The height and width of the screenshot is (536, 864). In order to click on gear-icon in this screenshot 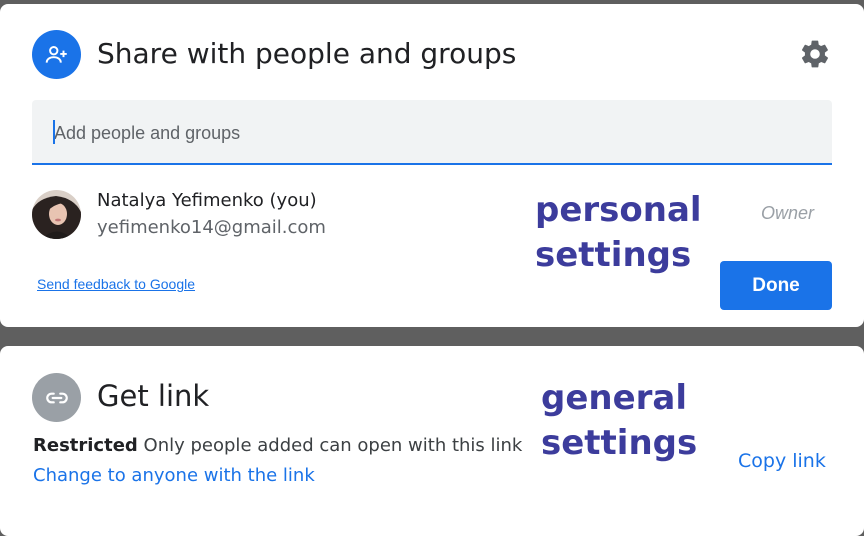, I will do `click(815, 54)`.